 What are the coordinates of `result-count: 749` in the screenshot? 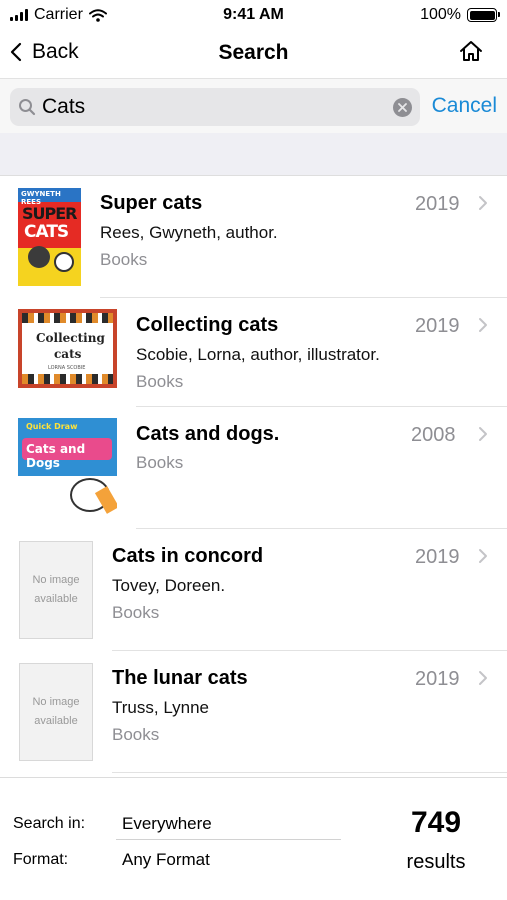 It's located at (436, 822).